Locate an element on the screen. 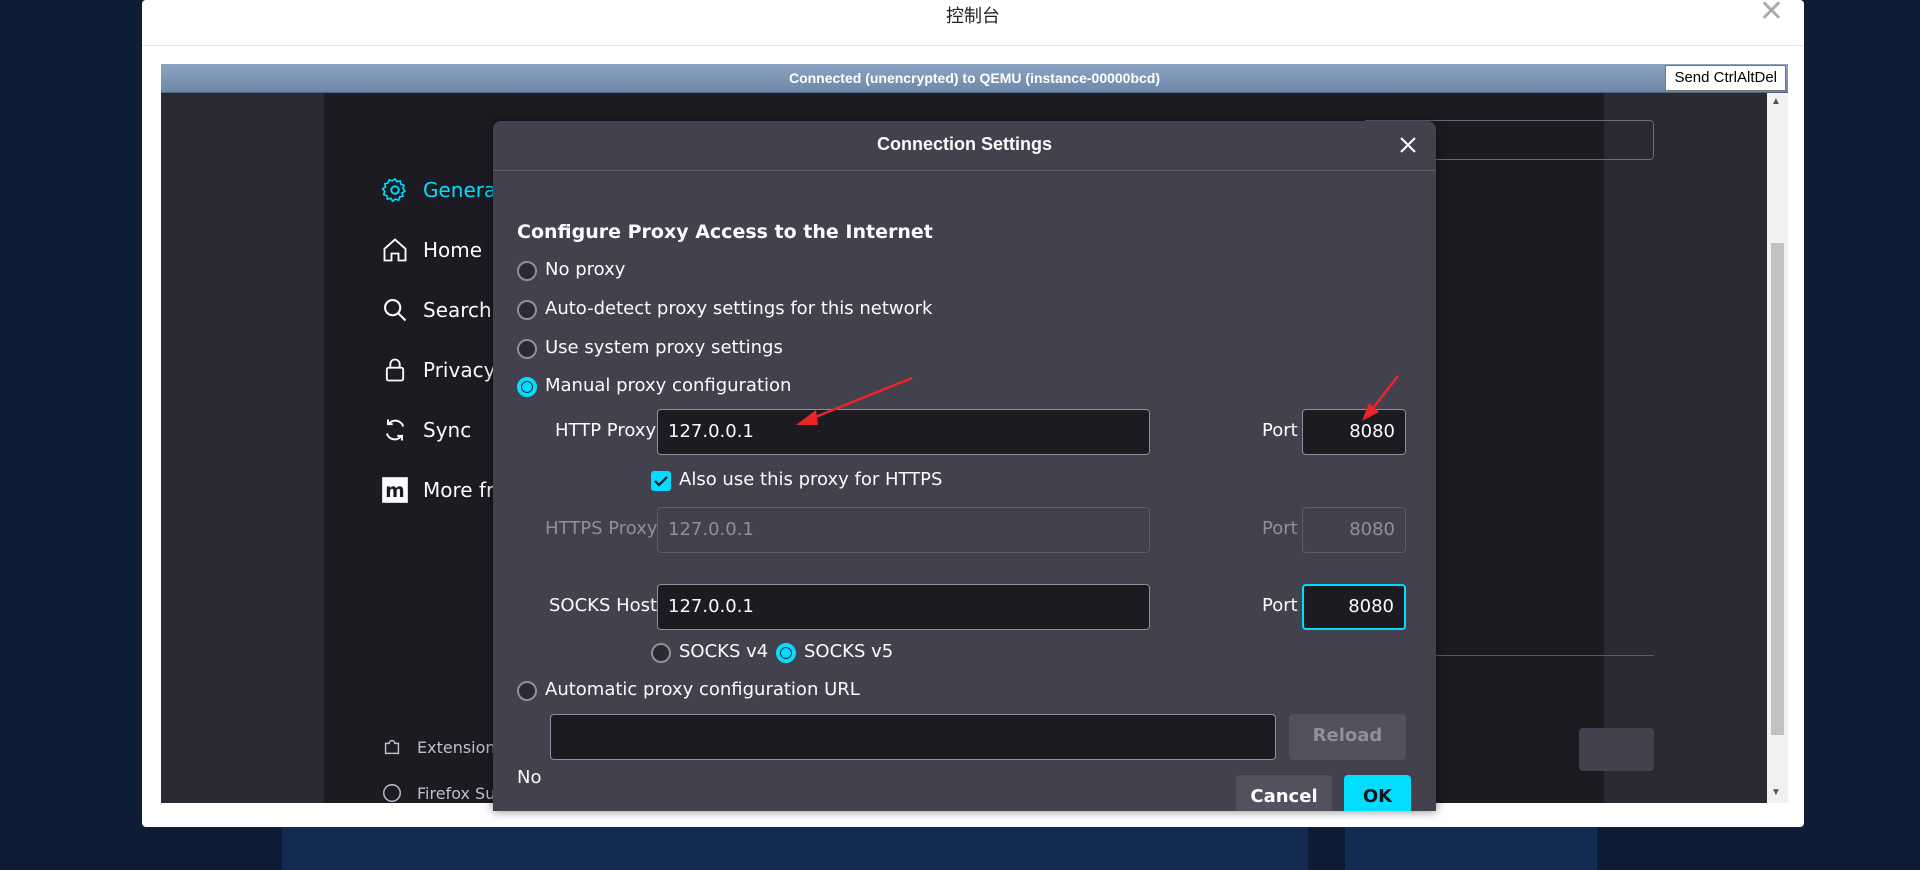 This screenshot has width=1920, height=870. https-proxy-label: HTTPS Proxy is located at coordinates (601, 528).